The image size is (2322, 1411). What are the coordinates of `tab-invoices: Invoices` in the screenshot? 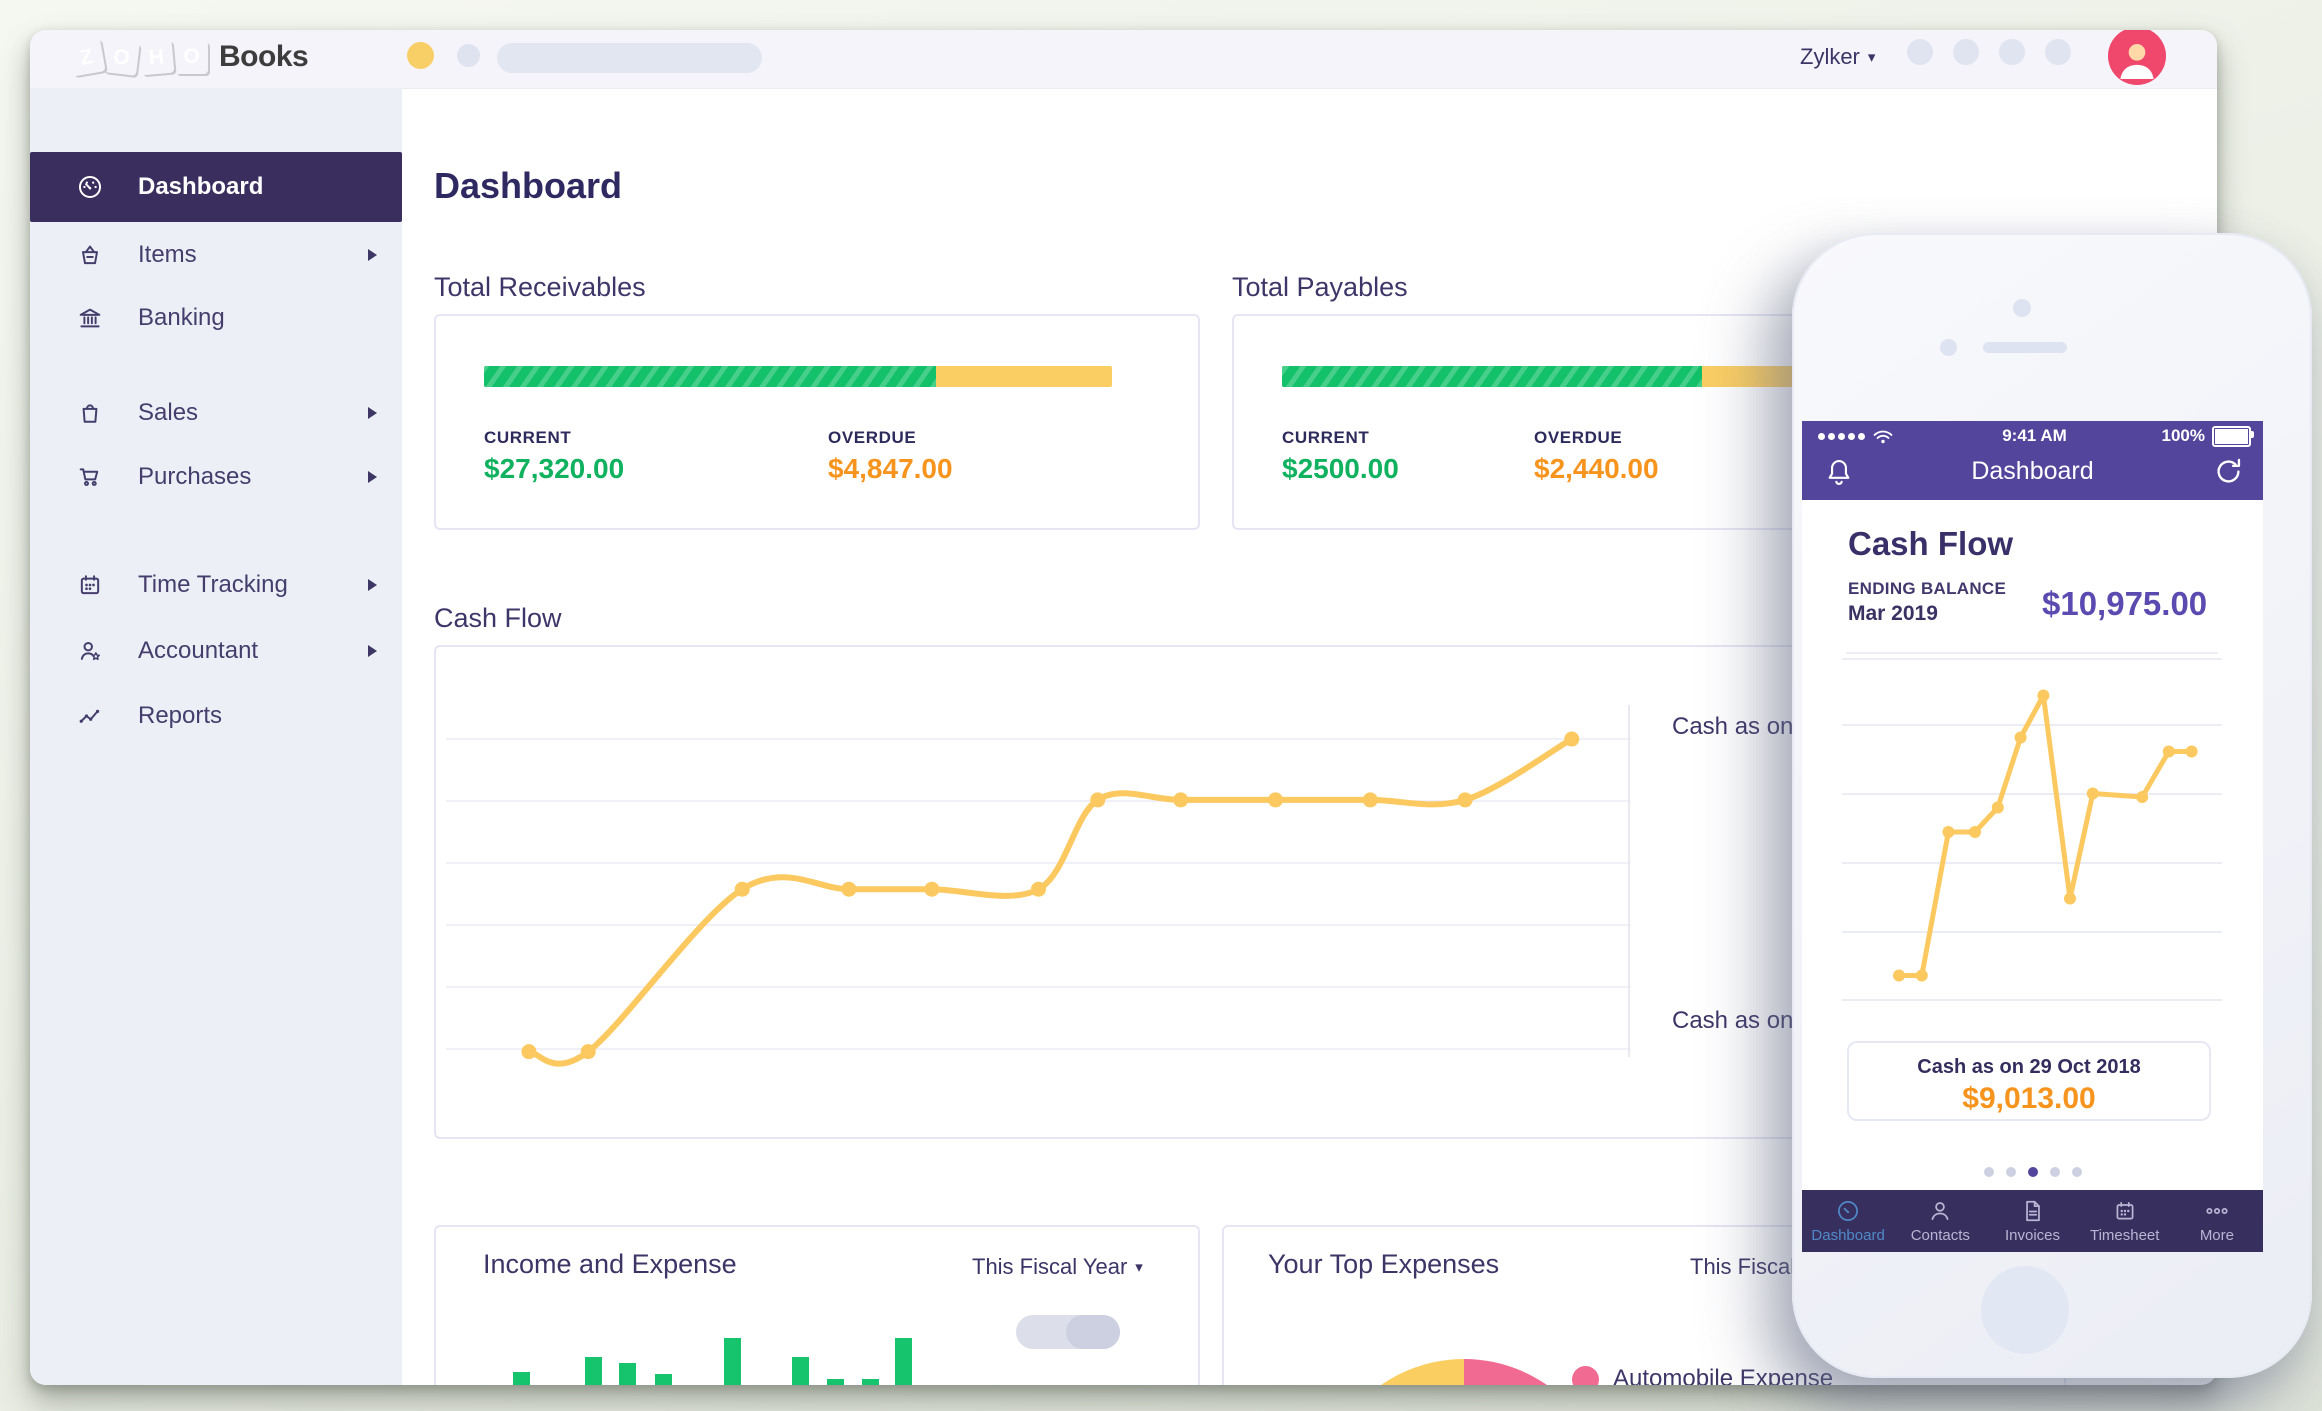 It's located at (2032, 1221).